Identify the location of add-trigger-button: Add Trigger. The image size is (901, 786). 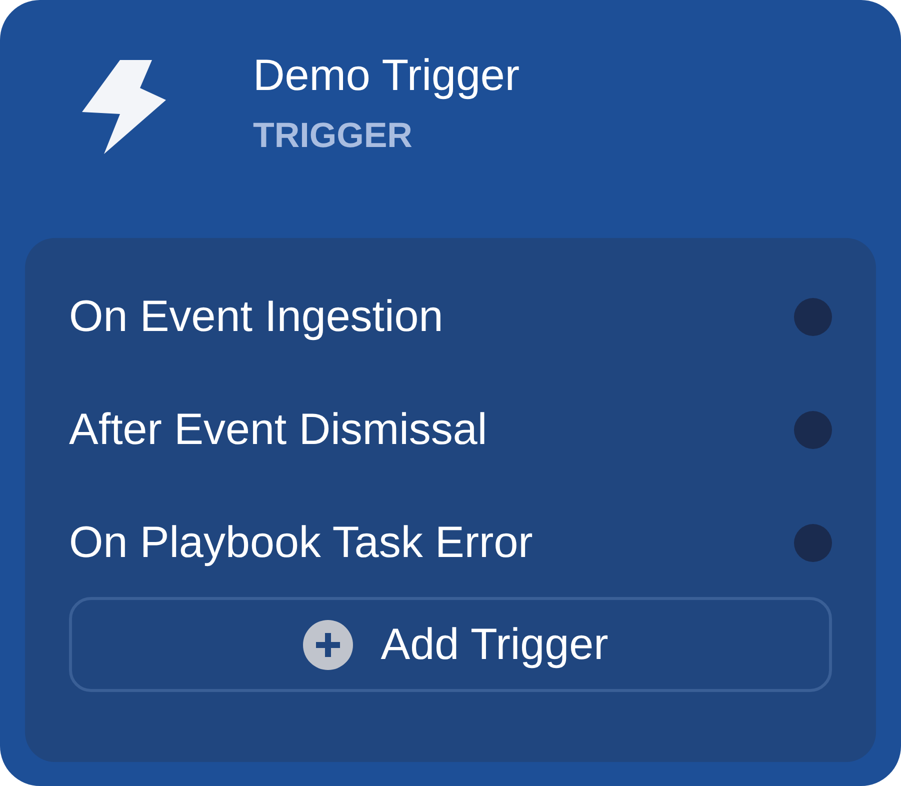
(450, 644).